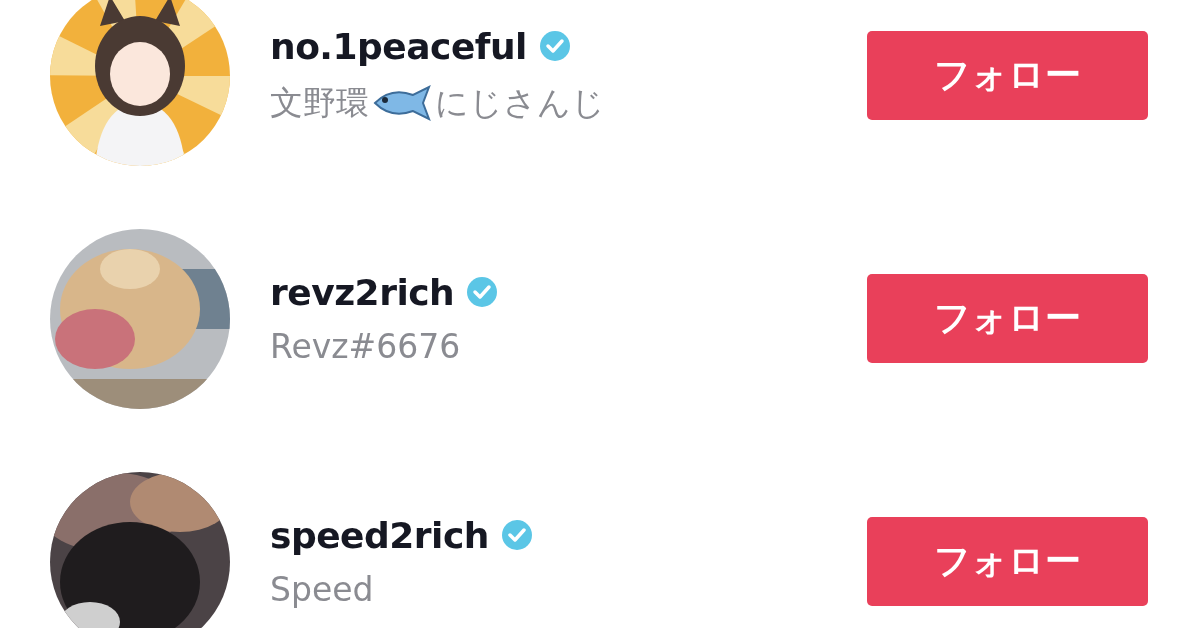 The width and height of the screenshot is (1200, 628). What do you see at coordinates (362, 292) in the screenshot?
I see `username: revz2rich` at bounding box center [362, 292].